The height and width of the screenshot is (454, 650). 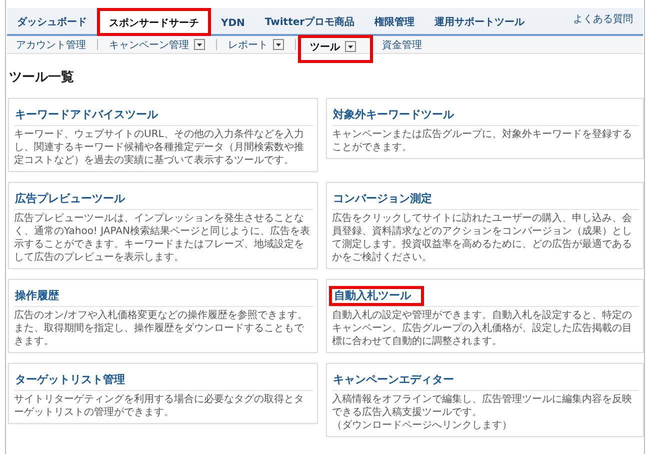 What do you see at coordinates (393, 379) in the screenshot?
I see `tool-title: キャンペーンエディター` at bounding box center [393, 379].